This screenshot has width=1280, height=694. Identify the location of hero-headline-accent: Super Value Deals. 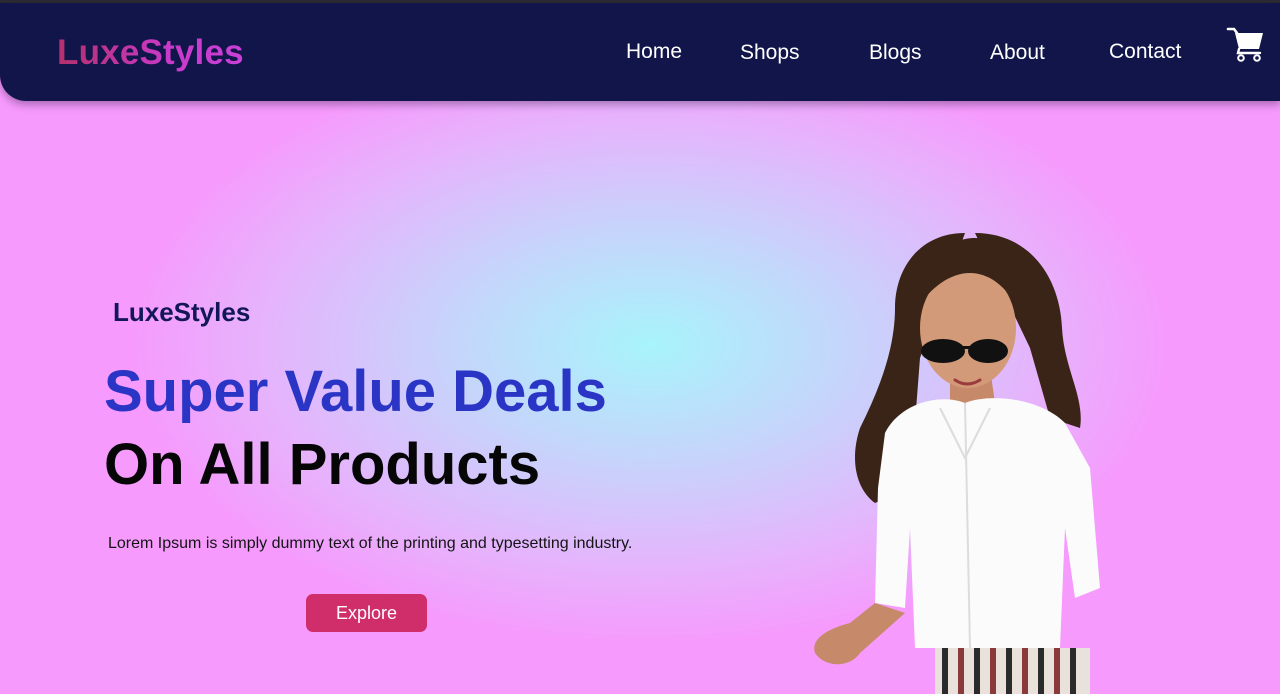
(355, 391).